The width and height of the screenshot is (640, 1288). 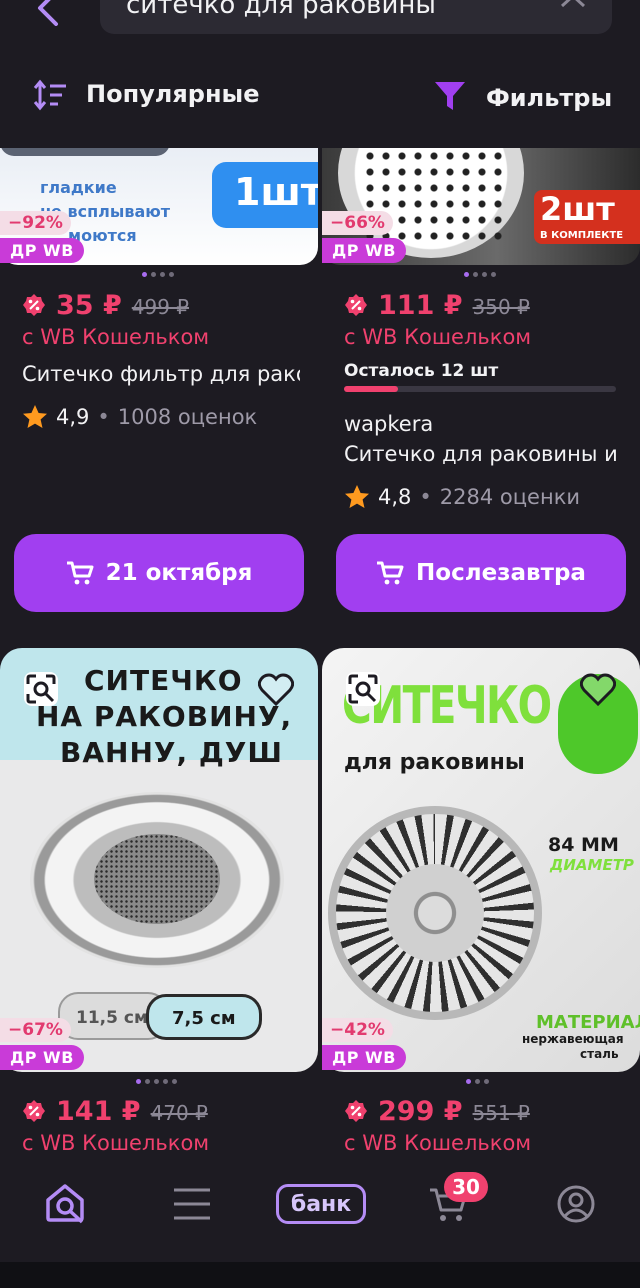 What do you see at coordinates (357, 1030) in the screenshot?
I see `discount-badge: −42%` at bounding box center [357, 1030].